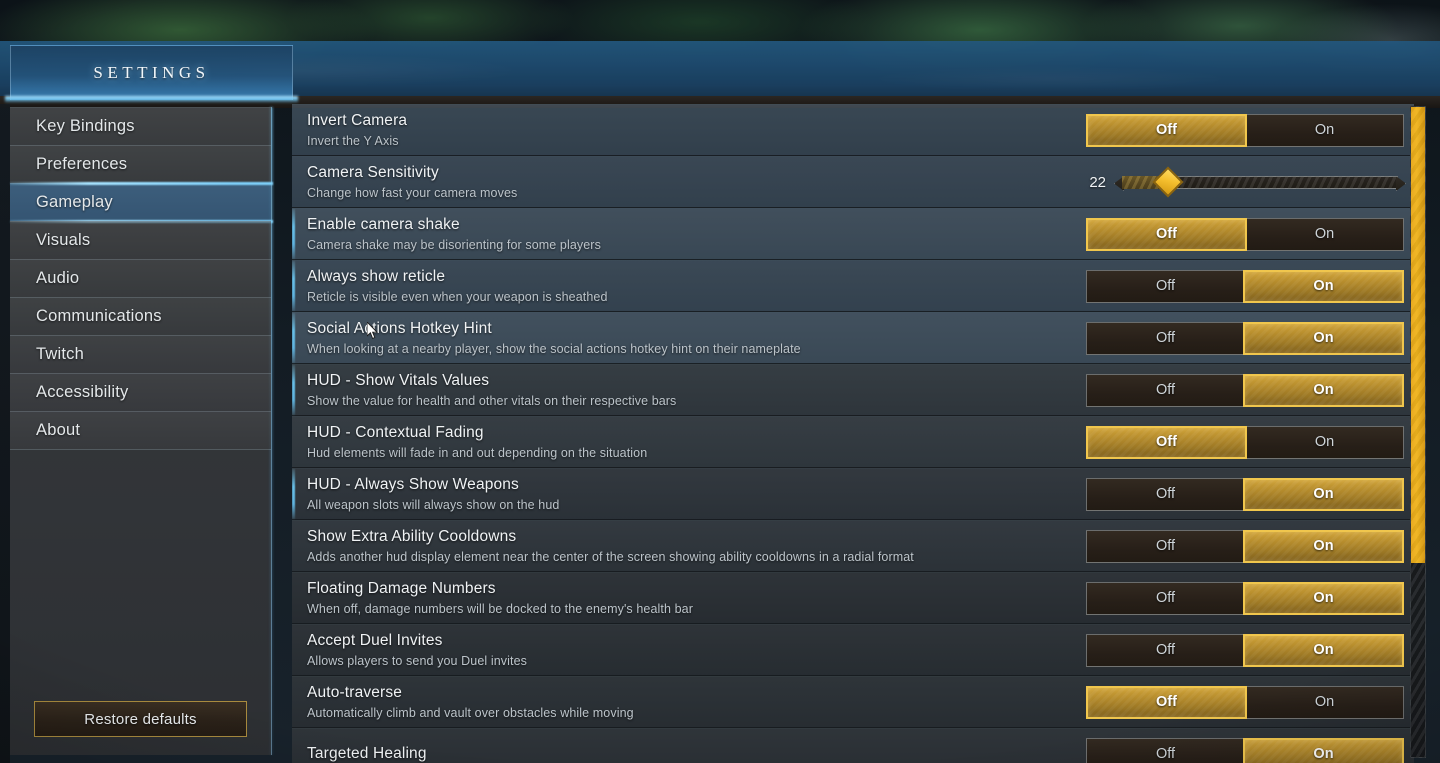  I want to click on sidebar-item-preferences: Preferences, so click(140, 164).